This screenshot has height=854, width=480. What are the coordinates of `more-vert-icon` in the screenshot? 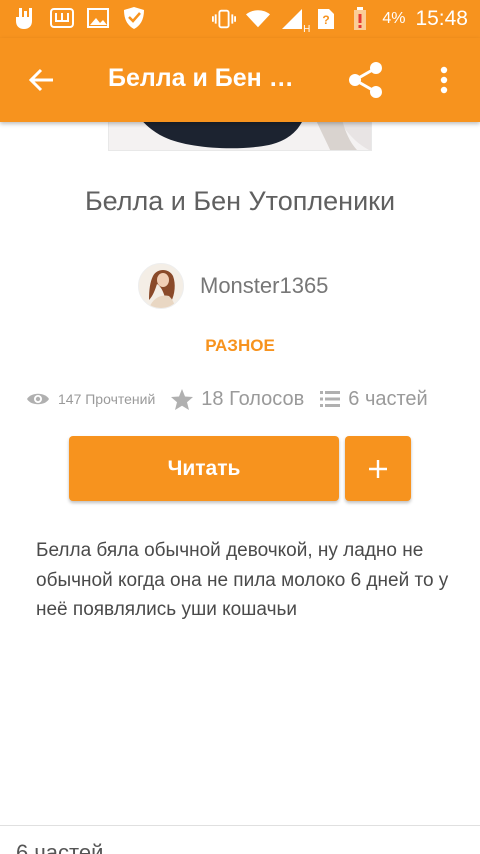 It's located at (444, 80).